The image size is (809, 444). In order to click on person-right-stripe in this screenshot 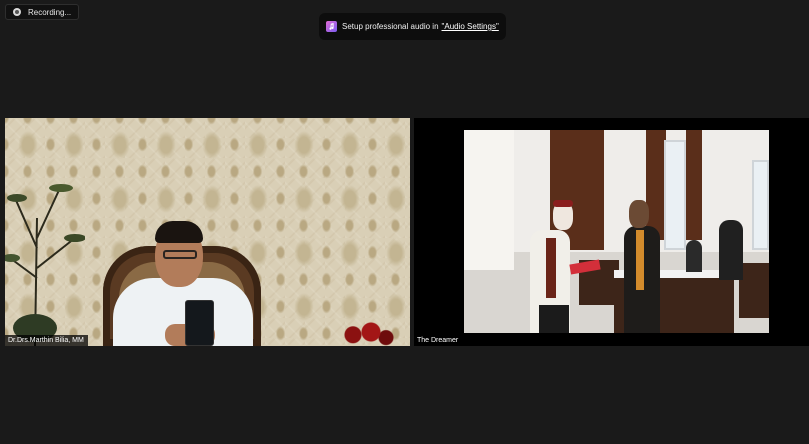, I will do `click(640, 260)`.